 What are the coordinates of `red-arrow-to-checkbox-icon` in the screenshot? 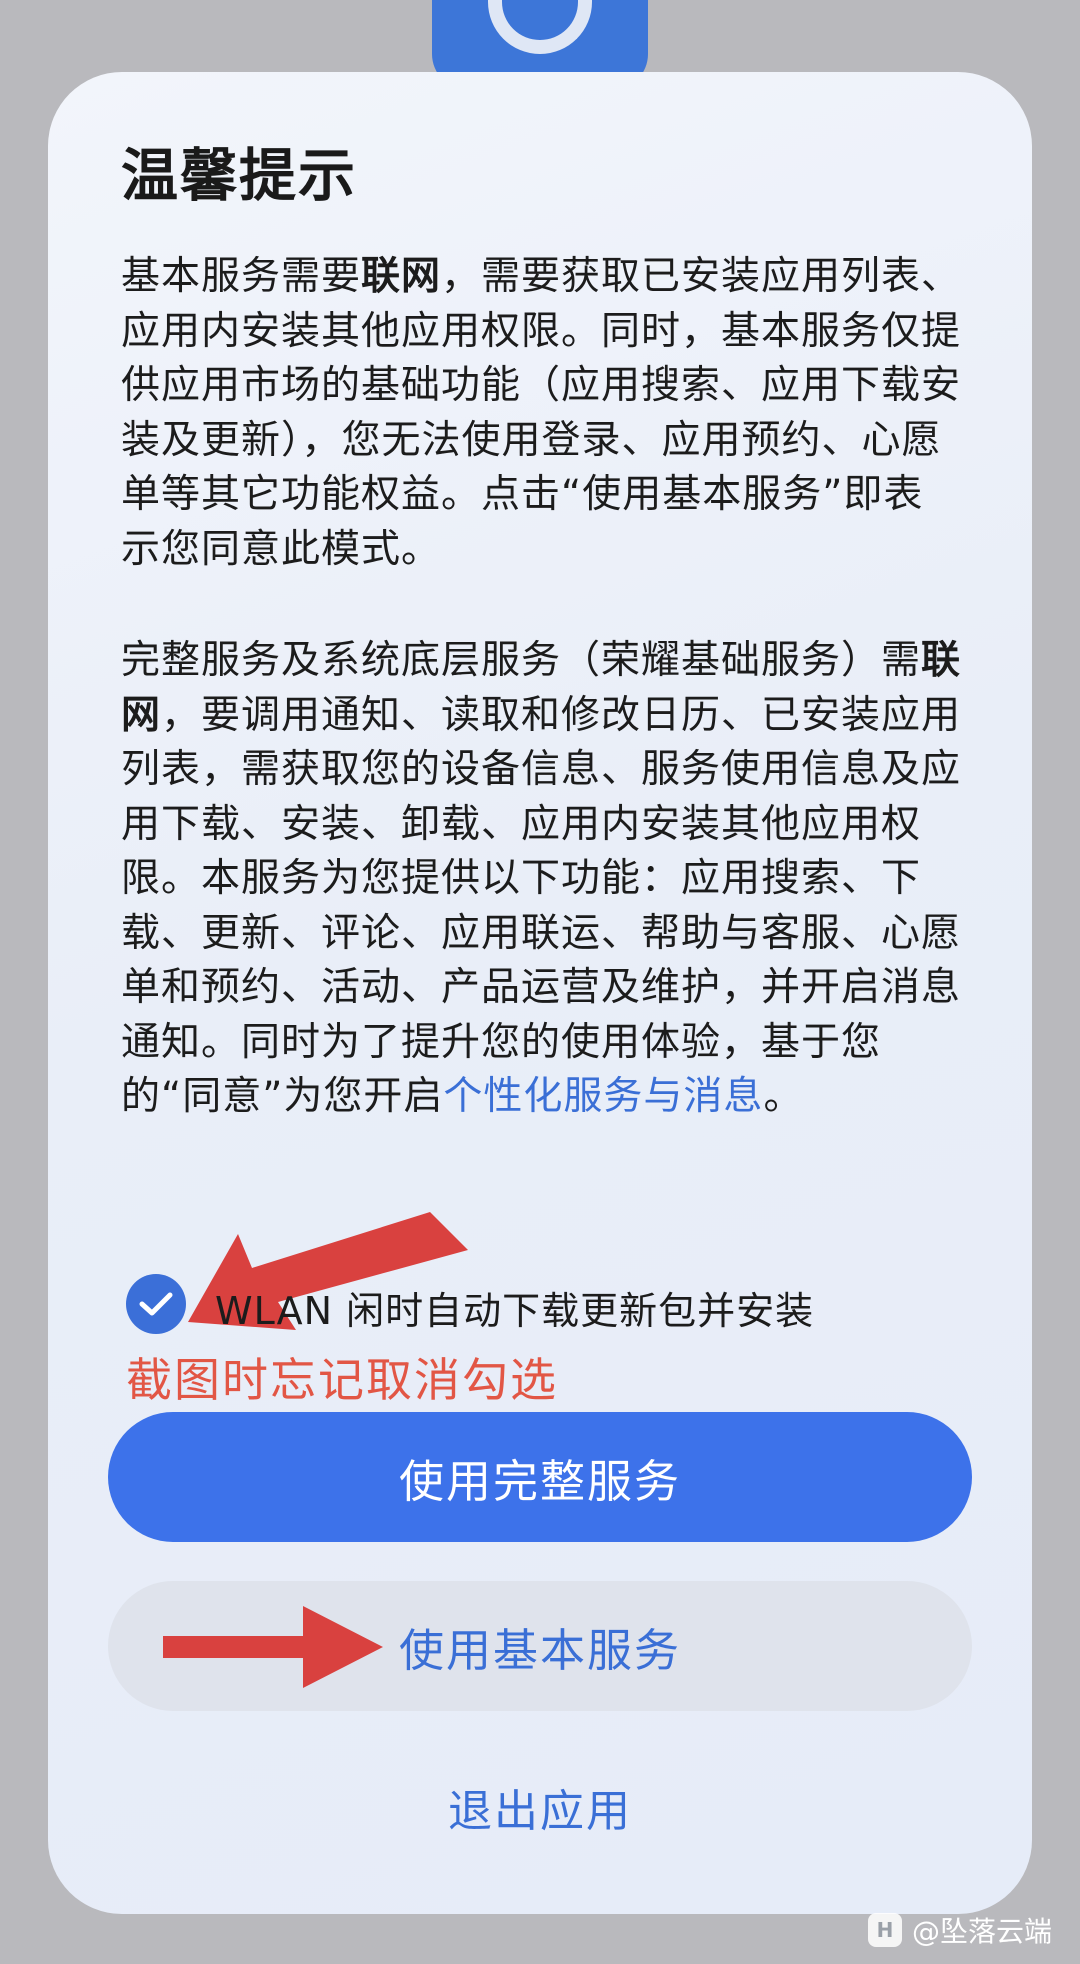 It's located at (328, 1271).